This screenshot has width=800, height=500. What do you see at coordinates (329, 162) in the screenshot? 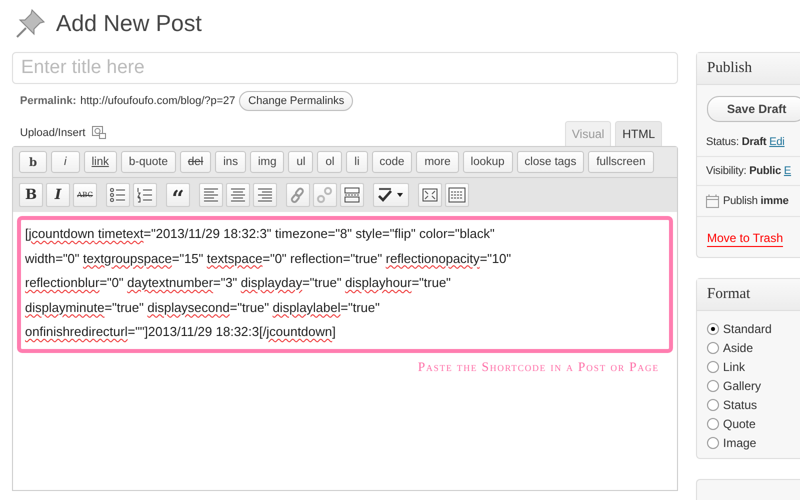
I see `quicktag-button: ol` at bounding box center [329, 162].